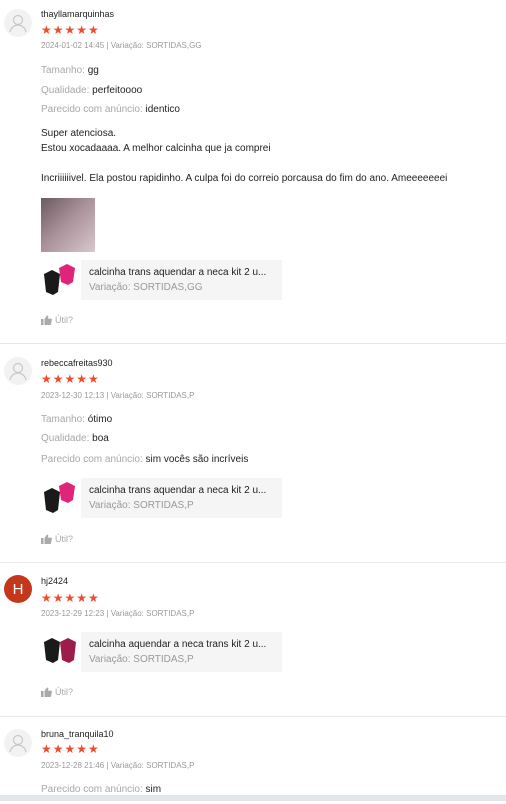 This screenshot has width=506, height=804. What do you see at coordinates (75, 438) in the screenshot?
I see `attr-quality: Qualidade: boa` at bounding box center [75, 438].